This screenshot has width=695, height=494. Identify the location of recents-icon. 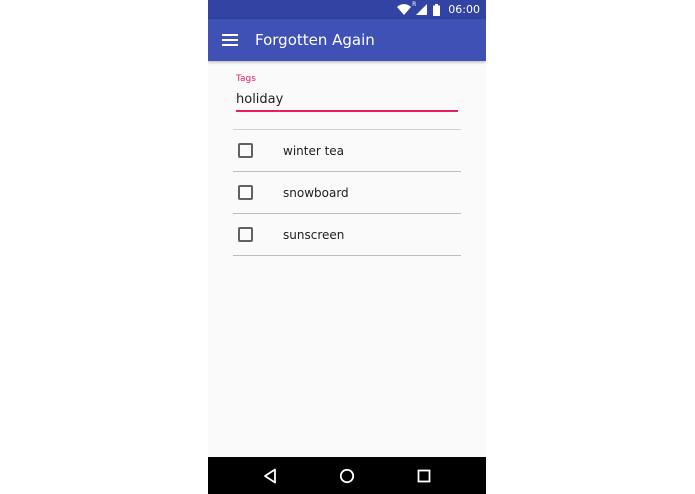
(424, 476).